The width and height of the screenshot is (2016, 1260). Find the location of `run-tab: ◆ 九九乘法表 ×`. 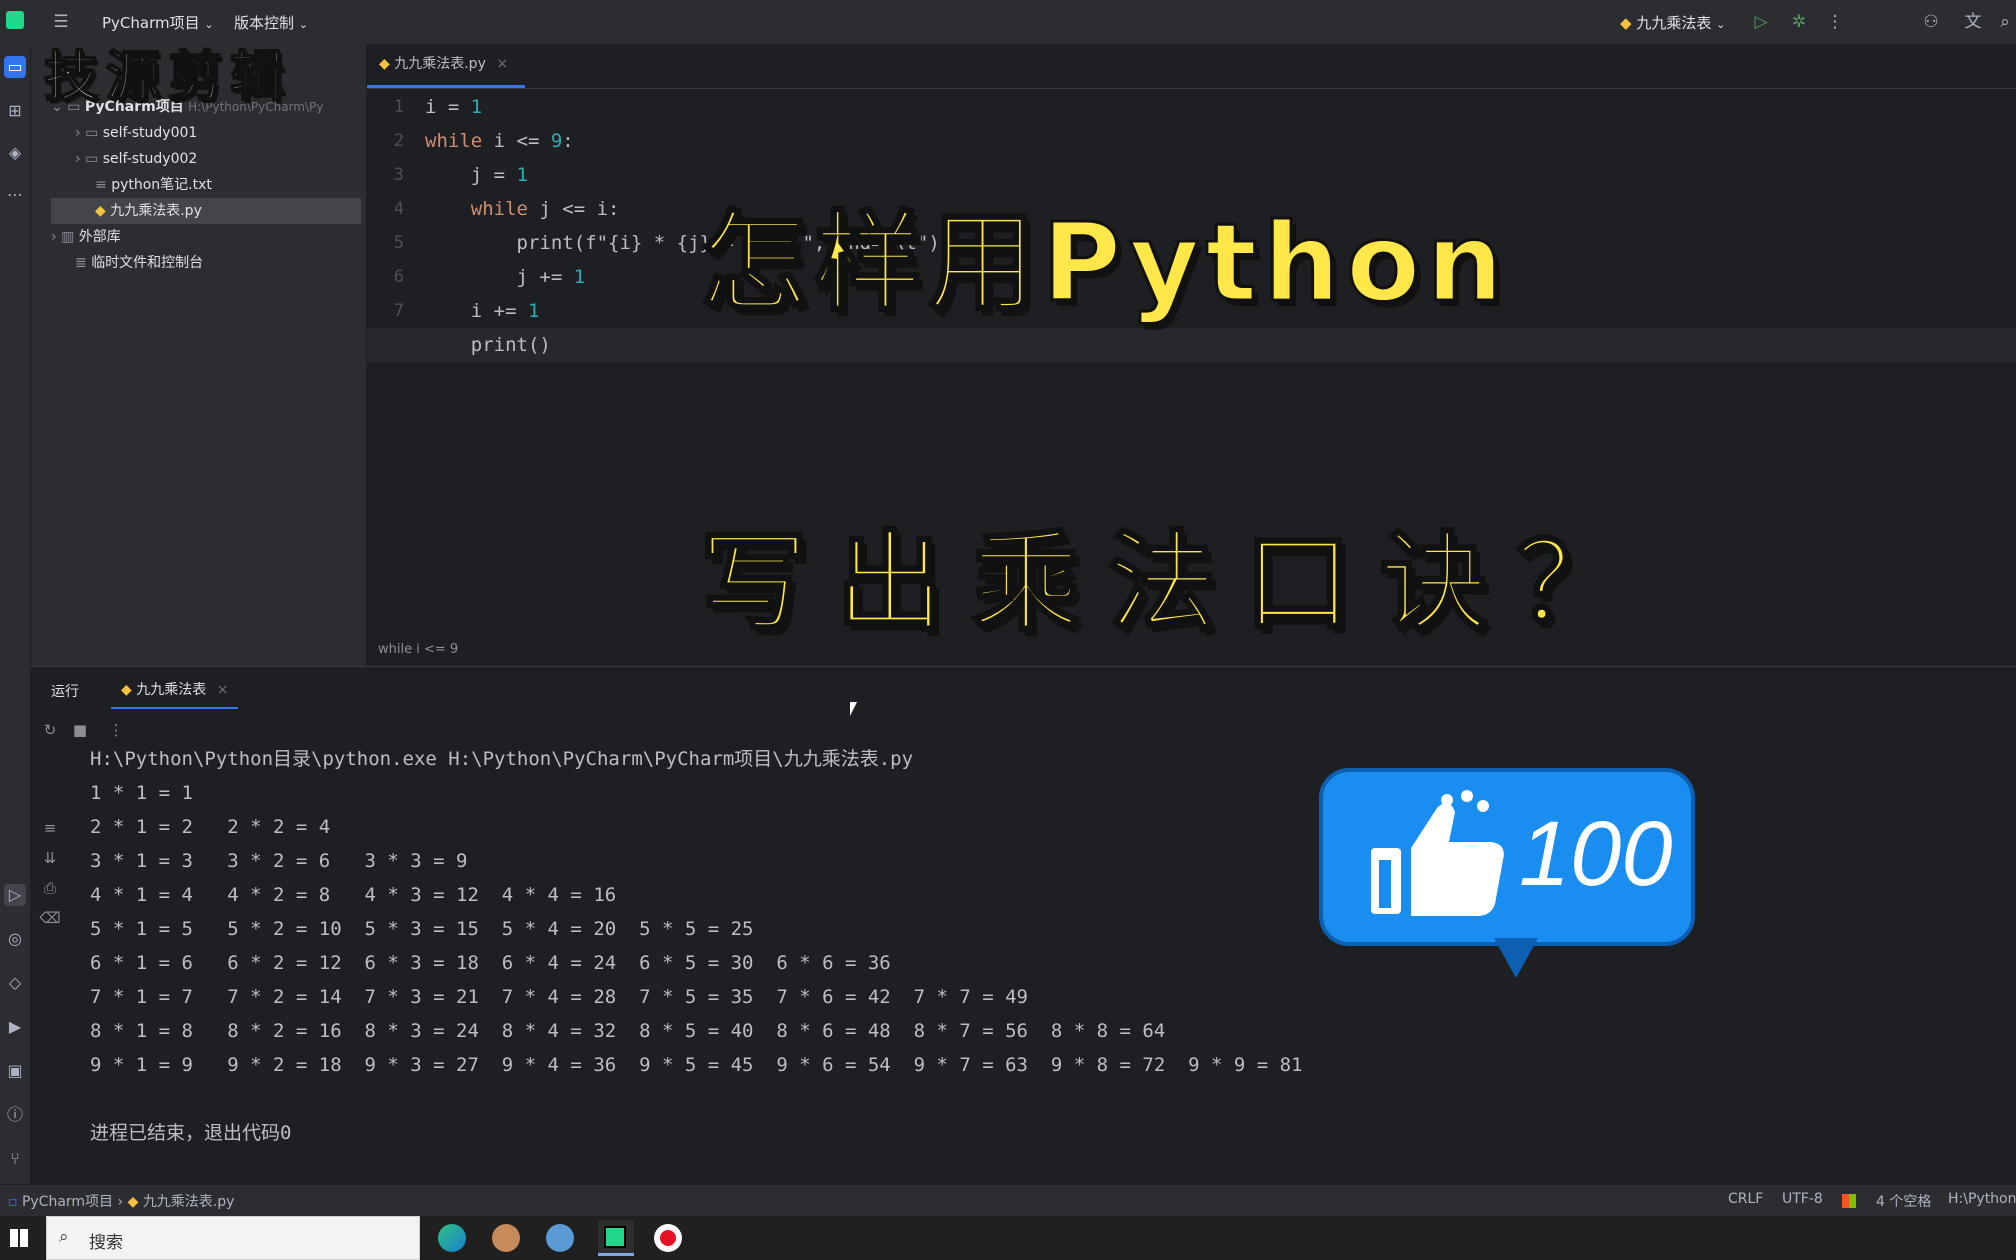

run-tab: ◆ 九九乘法表 × is located at coordinates (175, 691).